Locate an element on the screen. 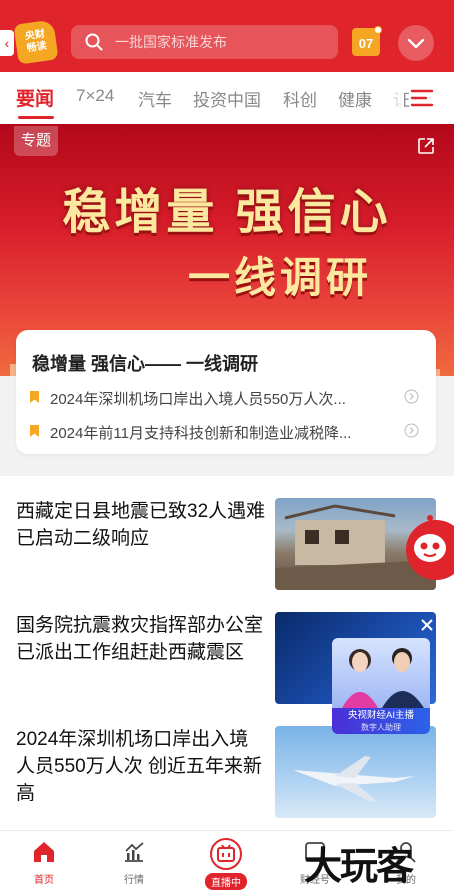  active-tab-indicator is located at coordinates (36, 117).